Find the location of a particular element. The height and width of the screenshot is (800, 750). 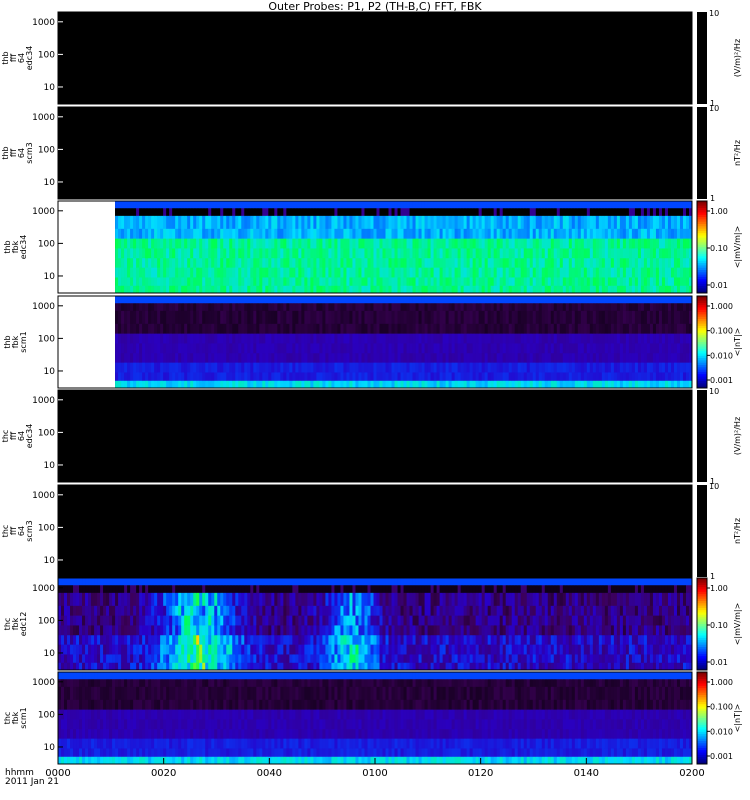

panel-6-thc: 100010010thc fff 64 scm3101nT²/Hz is located at coordinates (371, 531).